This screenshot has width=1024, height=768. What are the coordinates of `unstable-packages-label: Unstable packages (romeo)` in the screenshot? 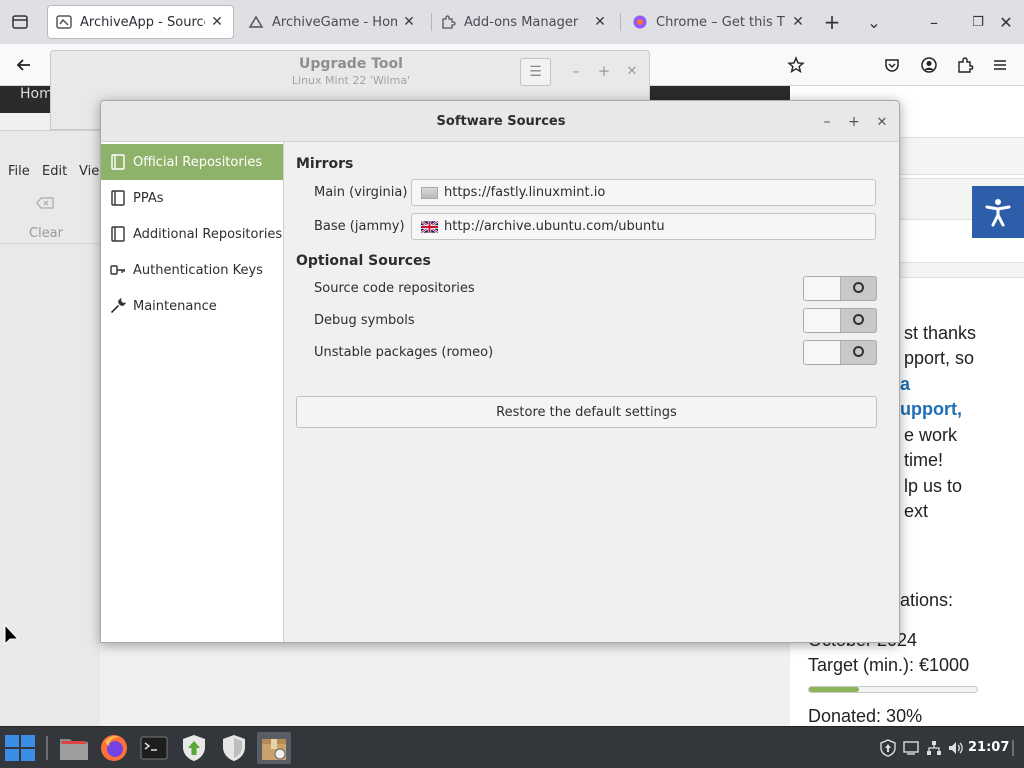 It's located at (404, 352).